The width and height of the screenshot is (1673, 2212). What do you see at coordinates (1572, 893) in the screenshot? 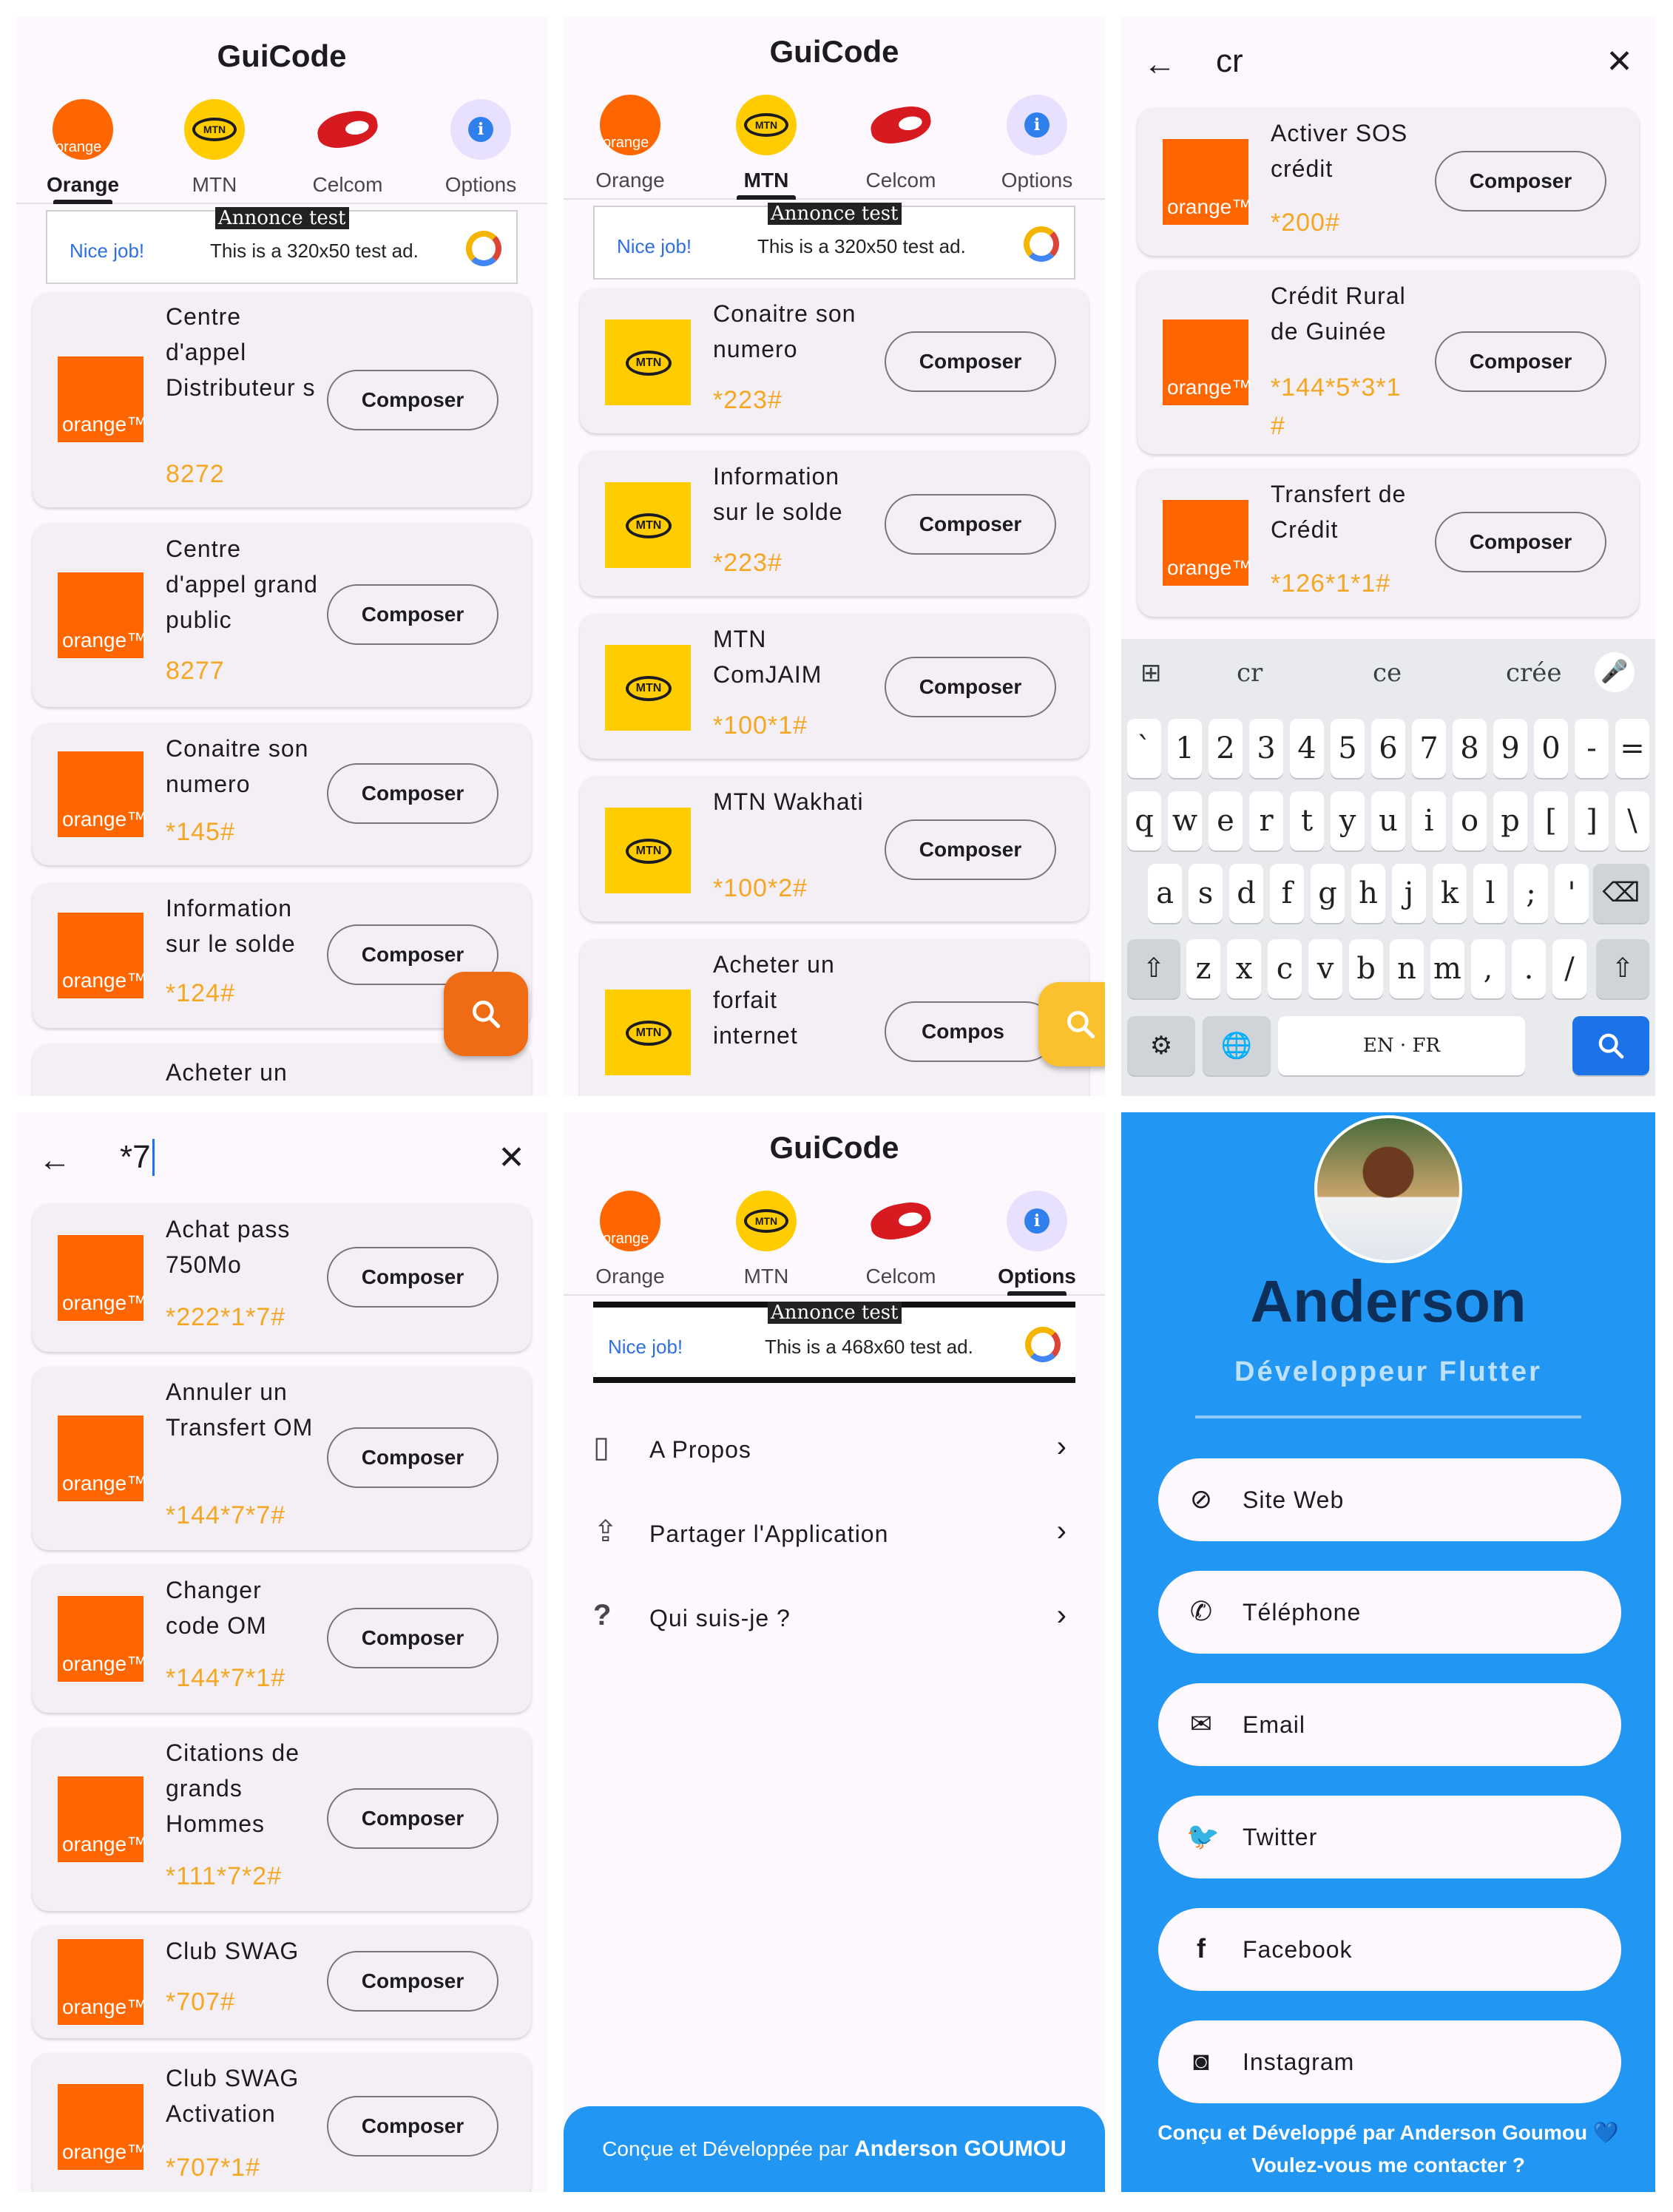
I see `keyboard-key: '` at bounding box center [1572, 893].